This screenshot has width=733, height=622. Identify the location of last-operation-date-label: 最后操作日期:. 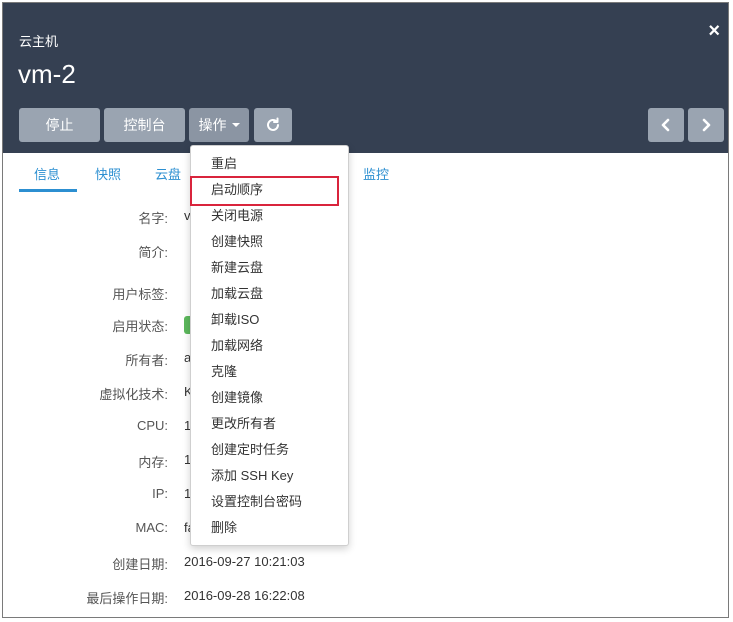
(127, 598).